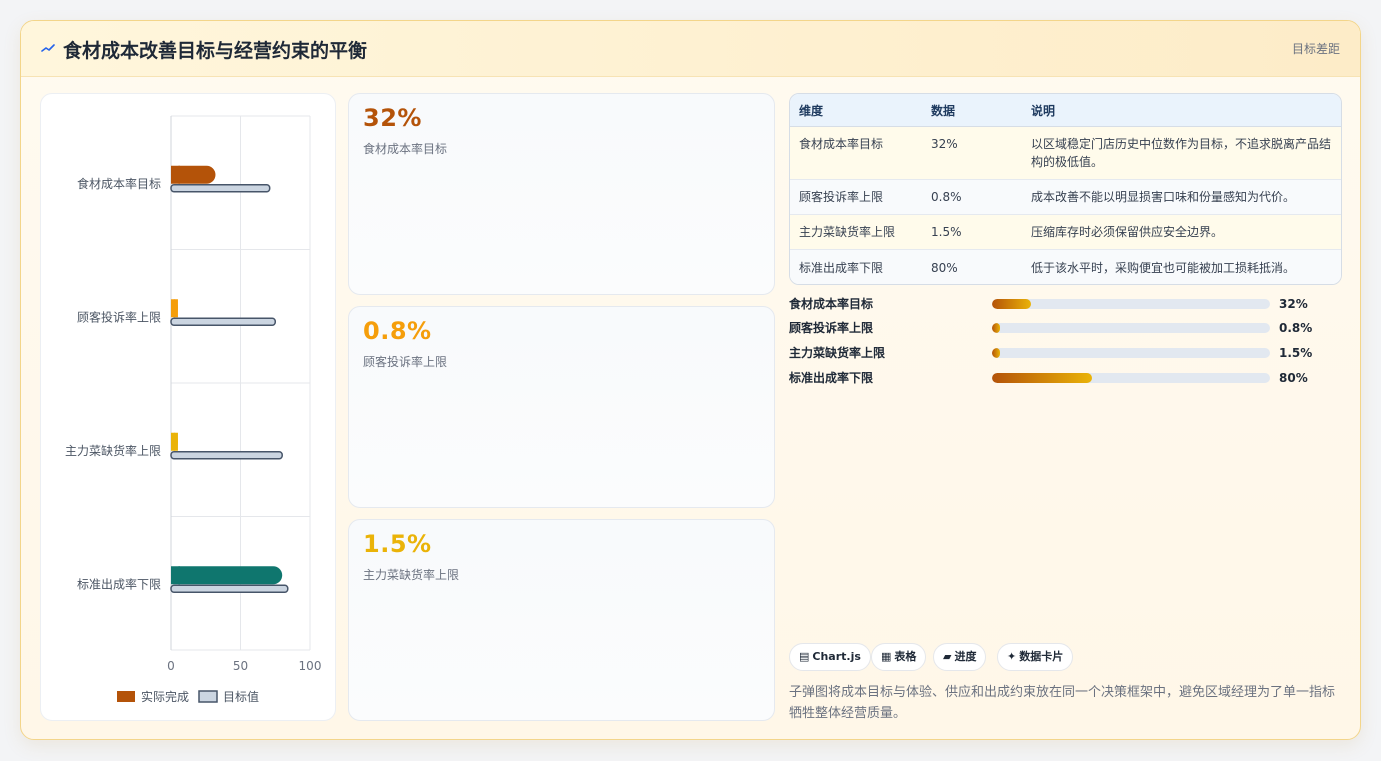 The image size is (1381, 761). Describe the element at coordinates (215, 51) in the screenshot. I see `page-title: 食材成本改善目标与经营约束的平衡` at that location.